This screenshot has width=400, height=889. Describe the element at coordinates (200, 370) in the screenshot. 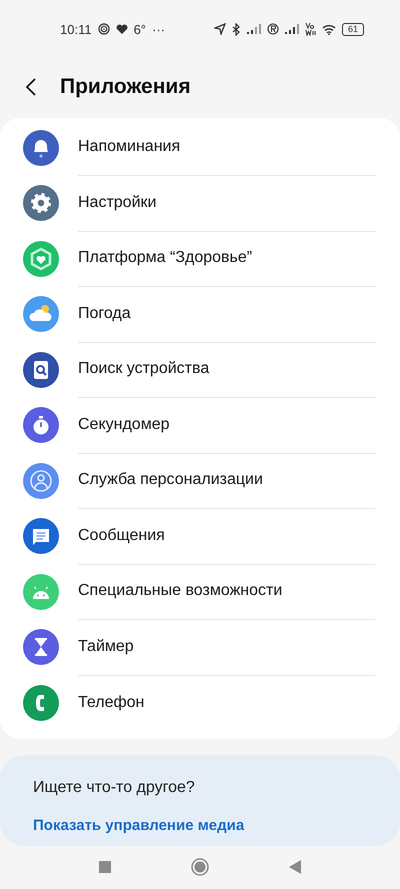

I see `app-list-item: Поиск устройства` at that location.